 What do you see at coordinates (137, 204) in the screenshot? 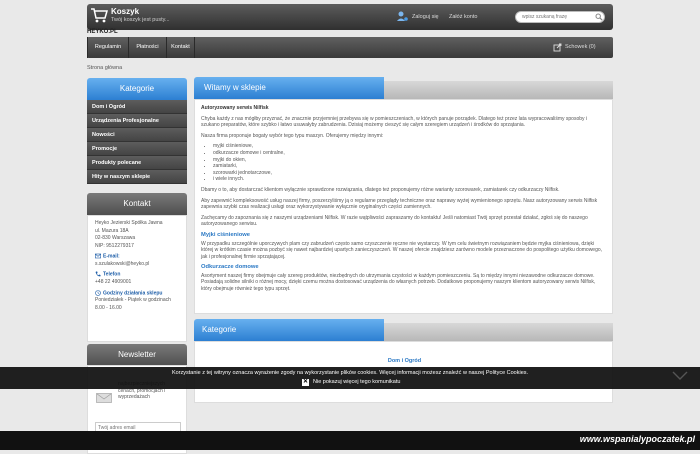
I see `contact-title: Kontakt` at bounding box center [137, 204].